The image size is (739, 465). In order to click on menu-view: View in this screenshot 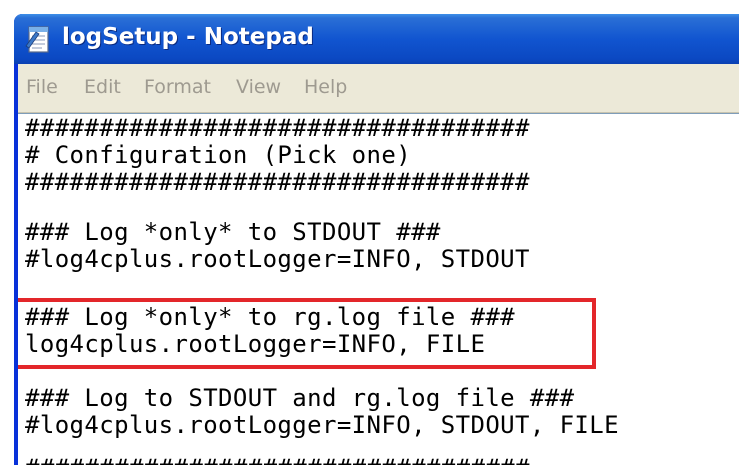, I will do `click(258, 87)`.